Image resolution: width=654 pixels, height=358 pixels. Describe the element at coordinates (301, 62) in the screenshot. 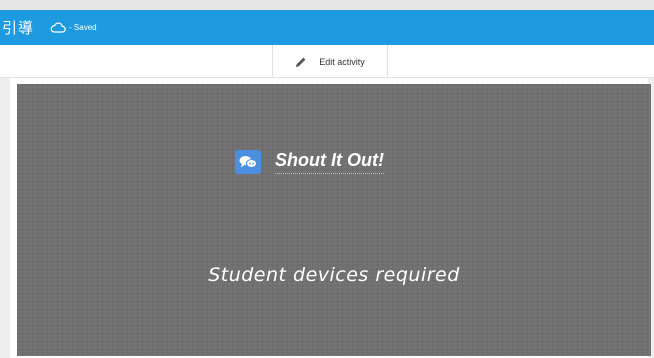

I see `pencil-icon` at that location.